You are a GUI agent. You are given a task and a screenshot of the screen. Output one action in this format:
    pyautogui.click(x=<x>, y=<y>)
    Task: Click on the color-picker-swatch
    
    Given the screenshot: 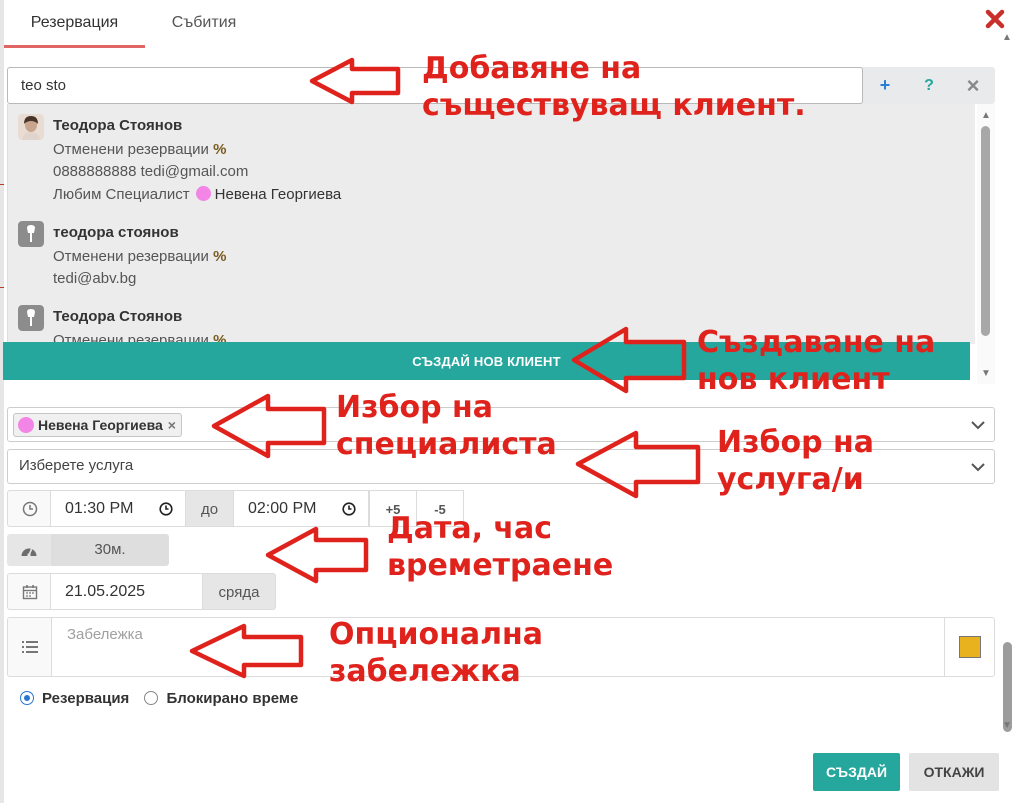 What is the action you would take?
    pyautogui.click(x=970, y=647)
    